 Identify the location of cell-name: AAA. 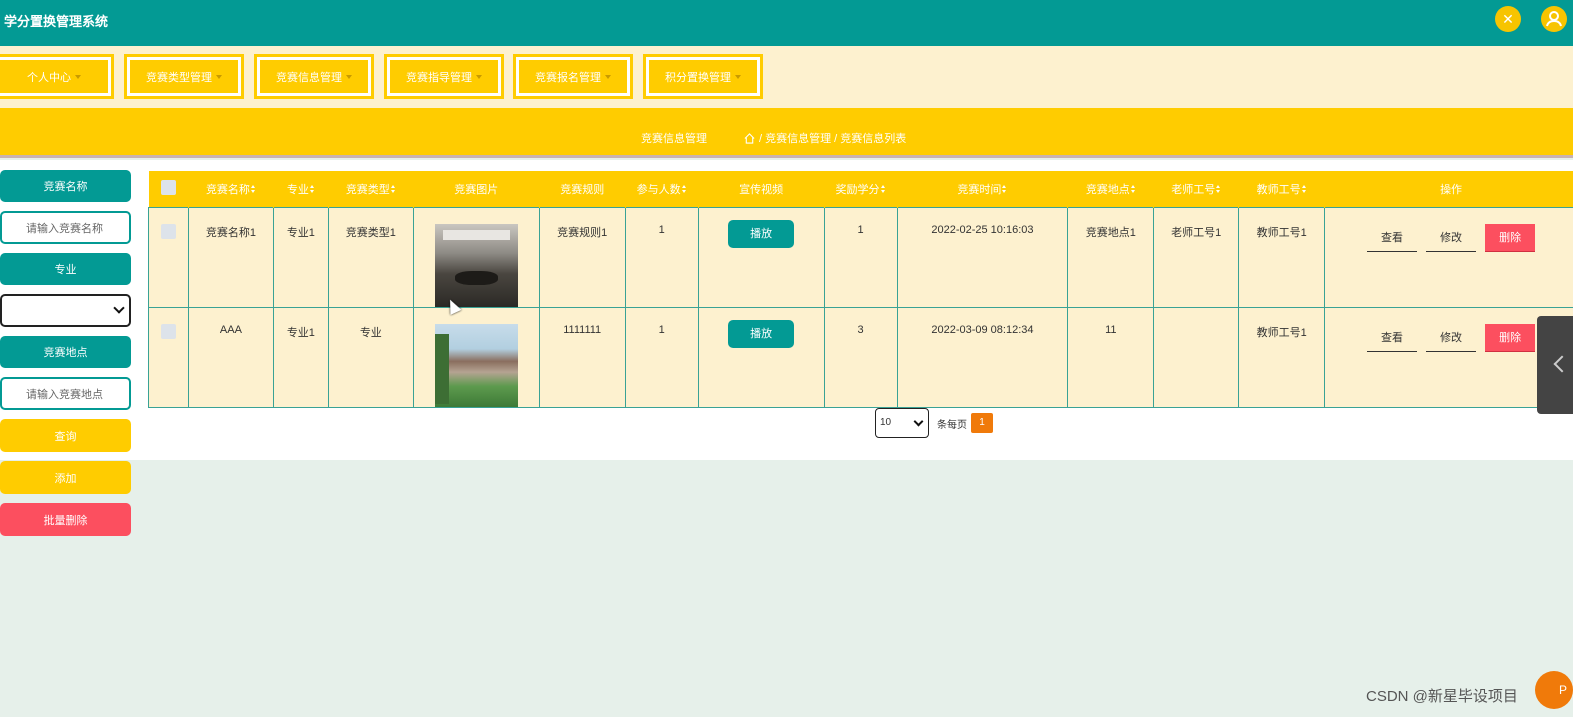
(230, 357).